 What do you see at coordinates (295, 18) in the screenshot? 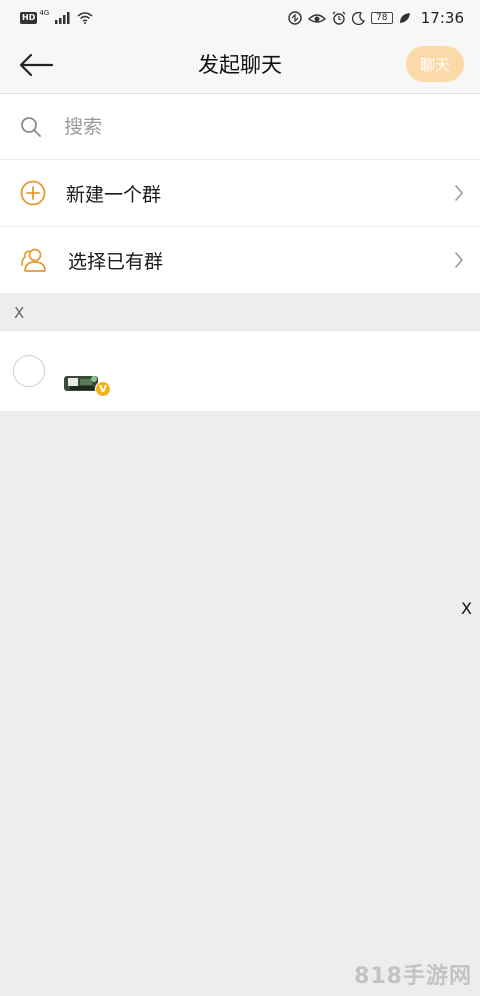
I see `nfc-icon` at bounding box center [295, 18].